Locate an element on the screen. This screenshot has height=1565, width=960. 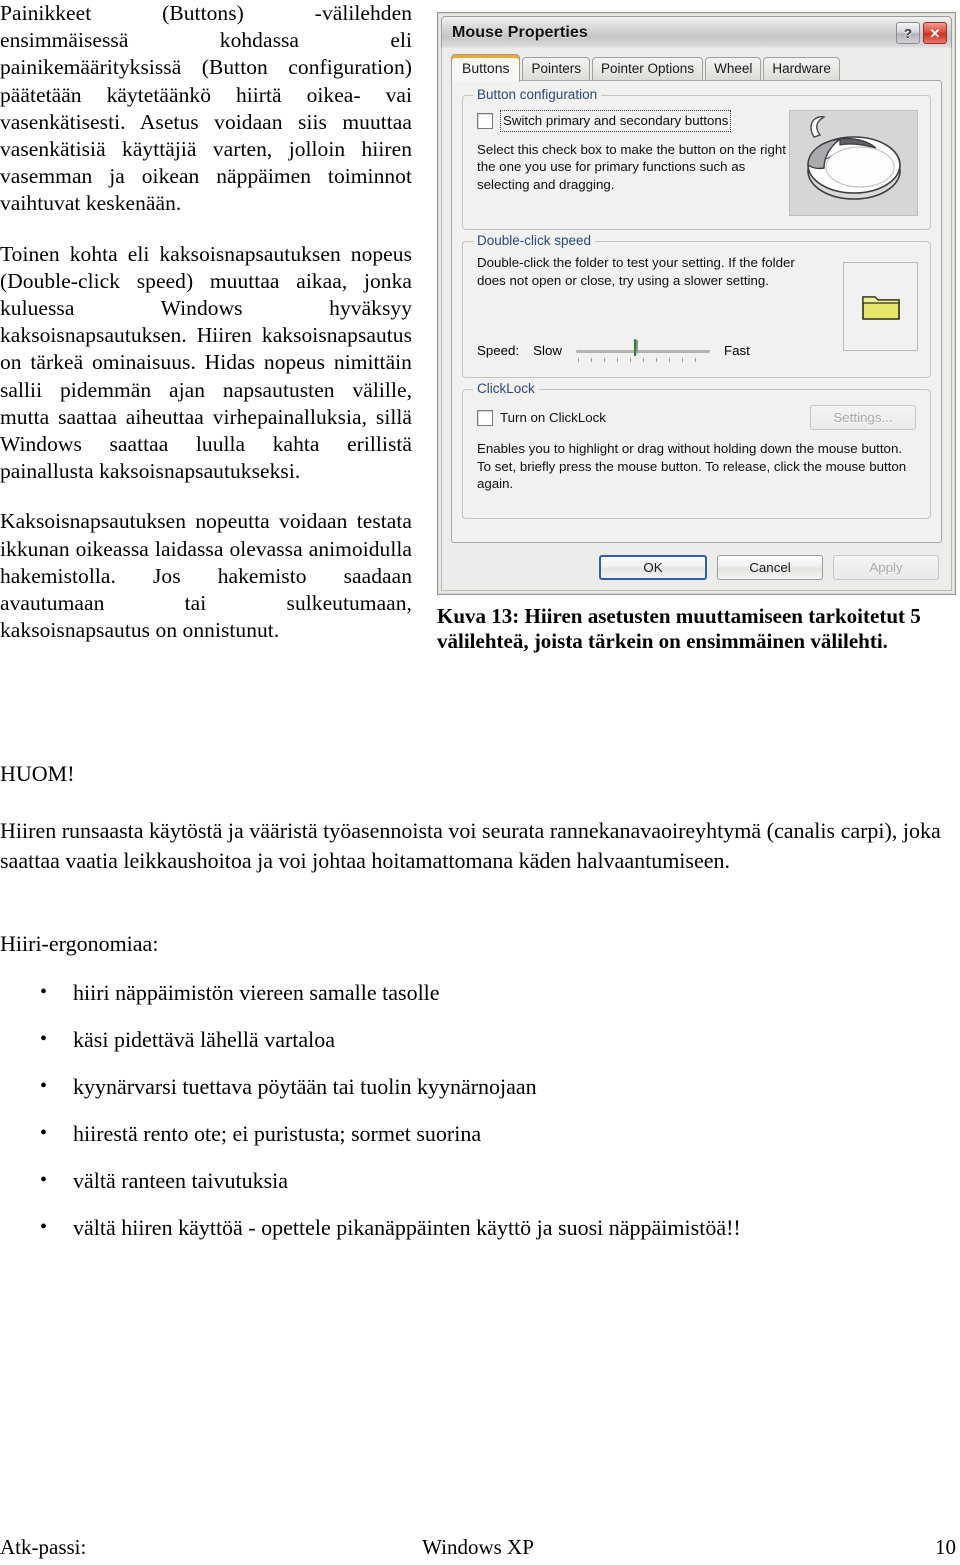
list-item: käsi pidettävä lähellä vartaloa is located at coordinates (480, 1039).